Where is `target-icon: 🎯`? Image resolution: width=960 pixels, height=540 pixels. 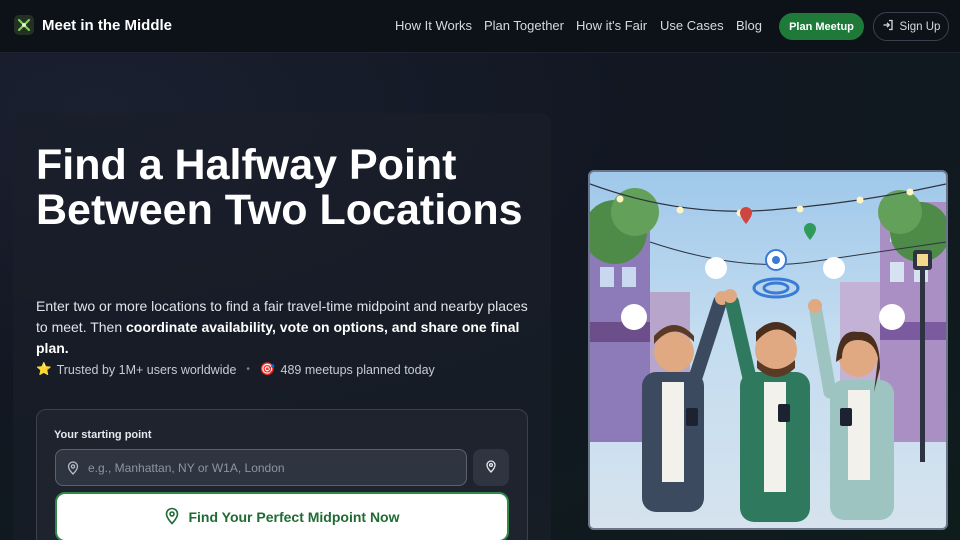 target-icon: 🎯 is located at coordinates (267, 369).